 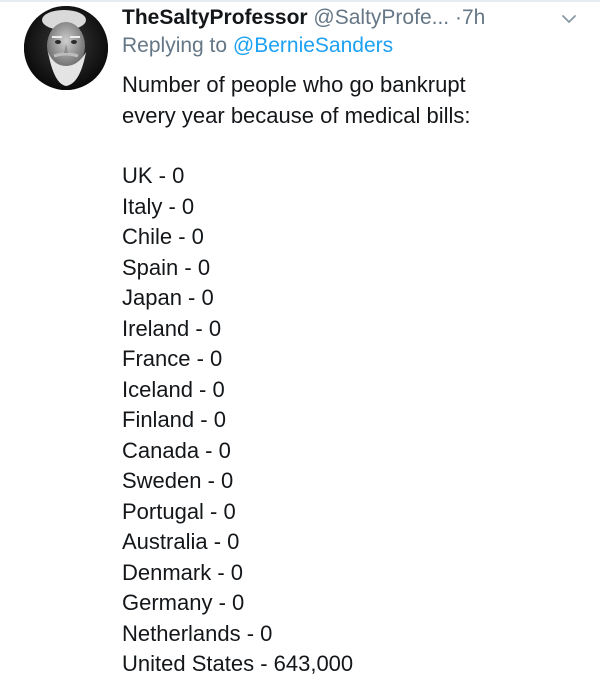 I want to click on list-item: France - 0, so click(x=172, y=358).